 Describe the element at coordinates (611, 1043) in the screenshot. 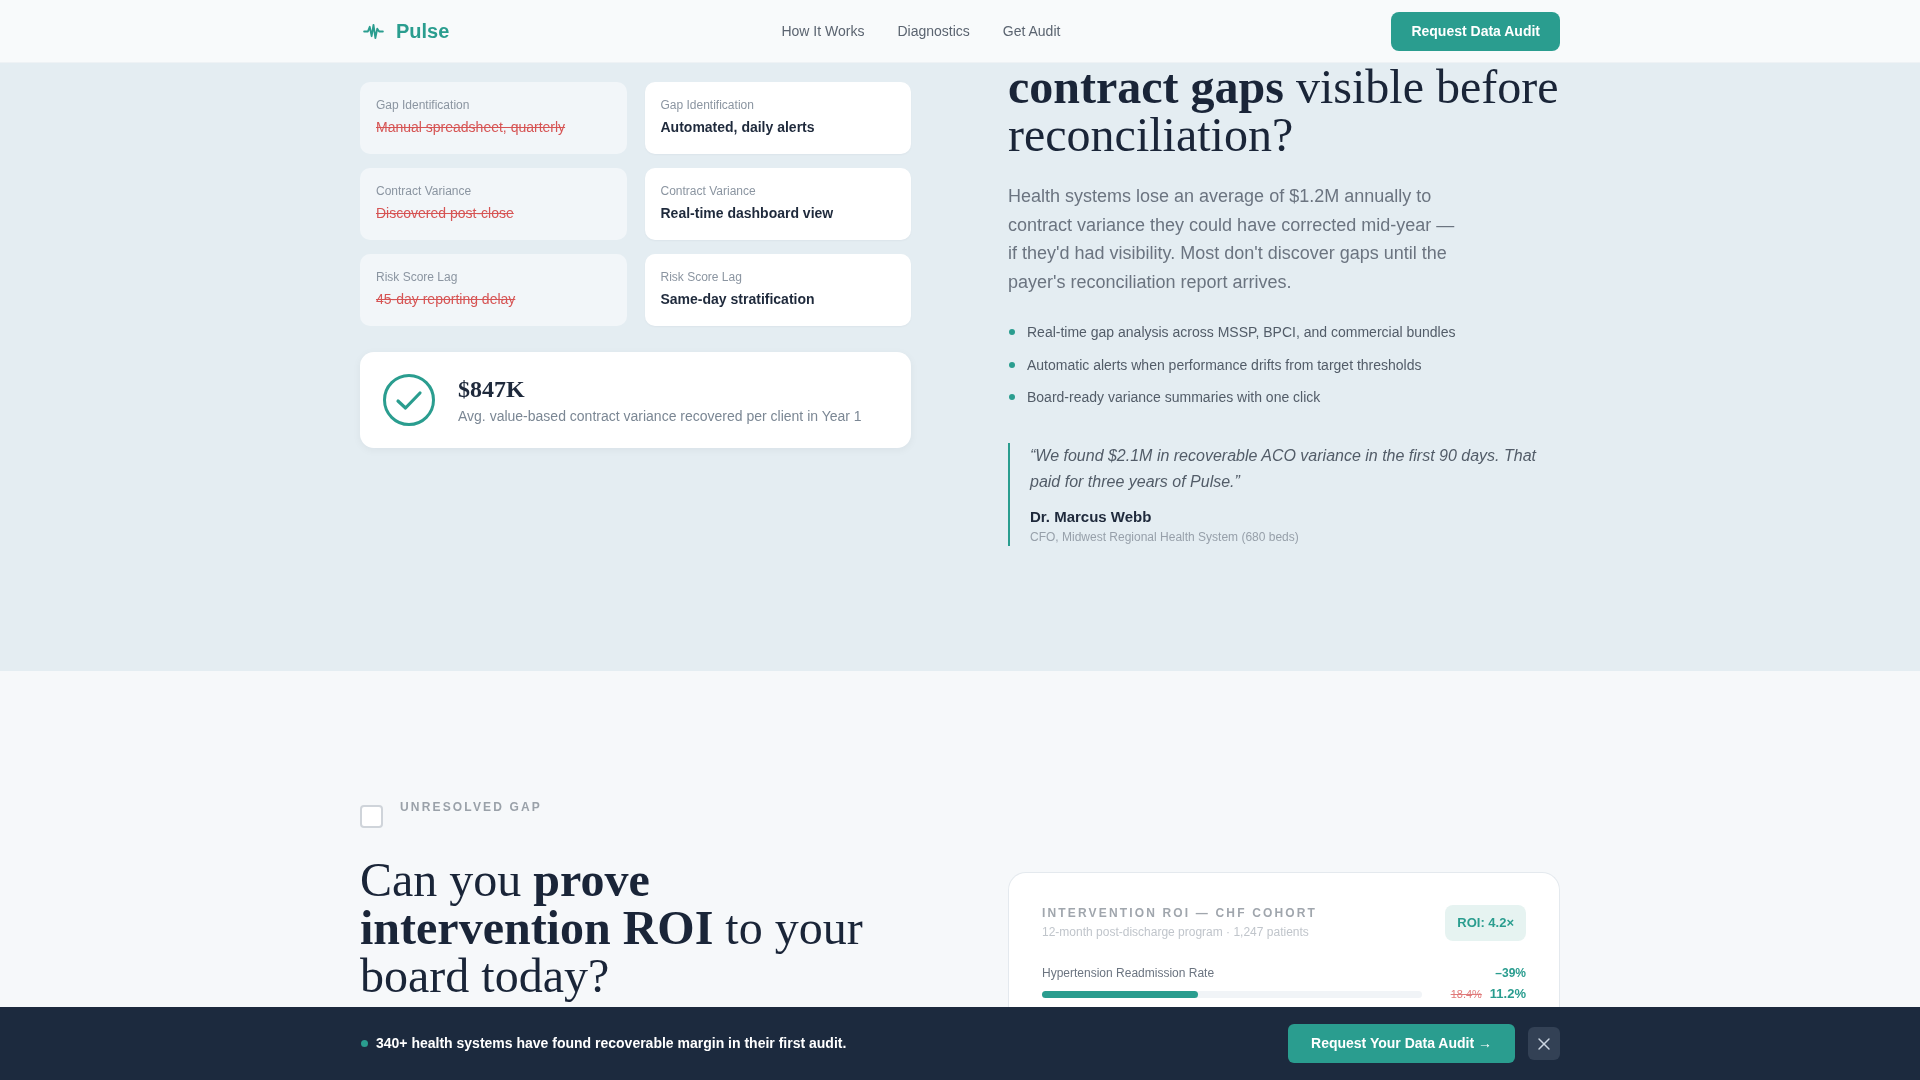

I see `banner-message: 340+ health systems have found recoverable margin in their first audit.` at that location.